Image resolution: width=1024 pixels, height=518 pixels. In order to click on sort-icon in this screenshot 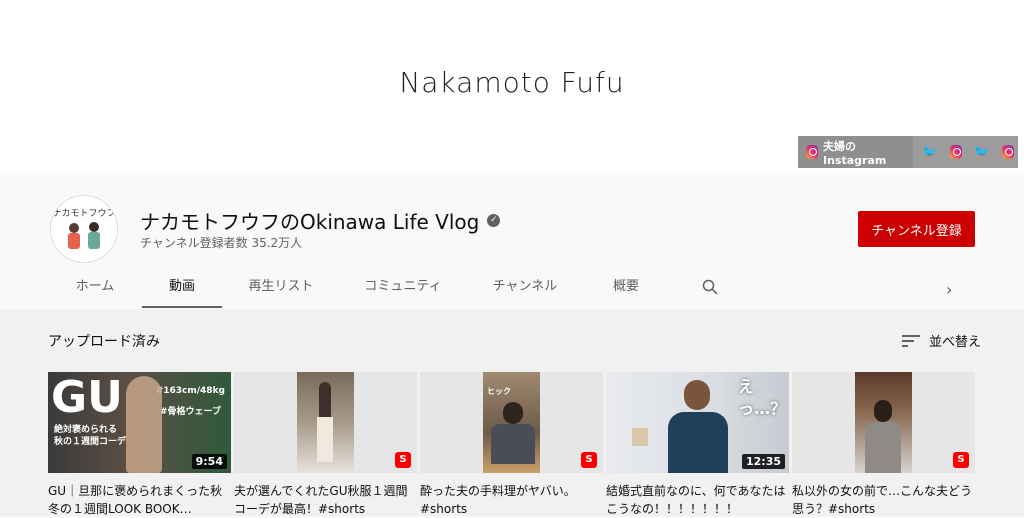, I will do `click(911, 340)`.